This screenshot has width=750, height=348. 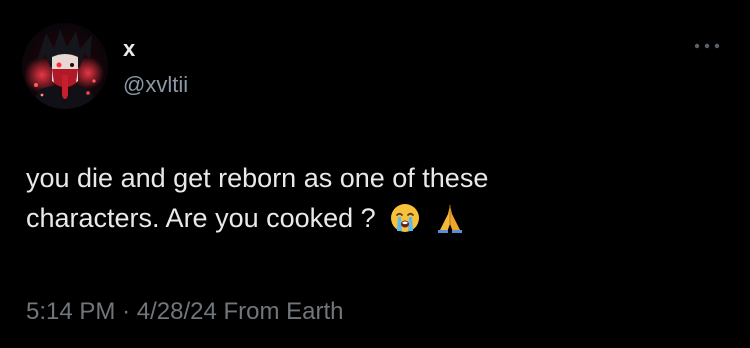 I want to click on display-name: x, so click(x=129, y=49).